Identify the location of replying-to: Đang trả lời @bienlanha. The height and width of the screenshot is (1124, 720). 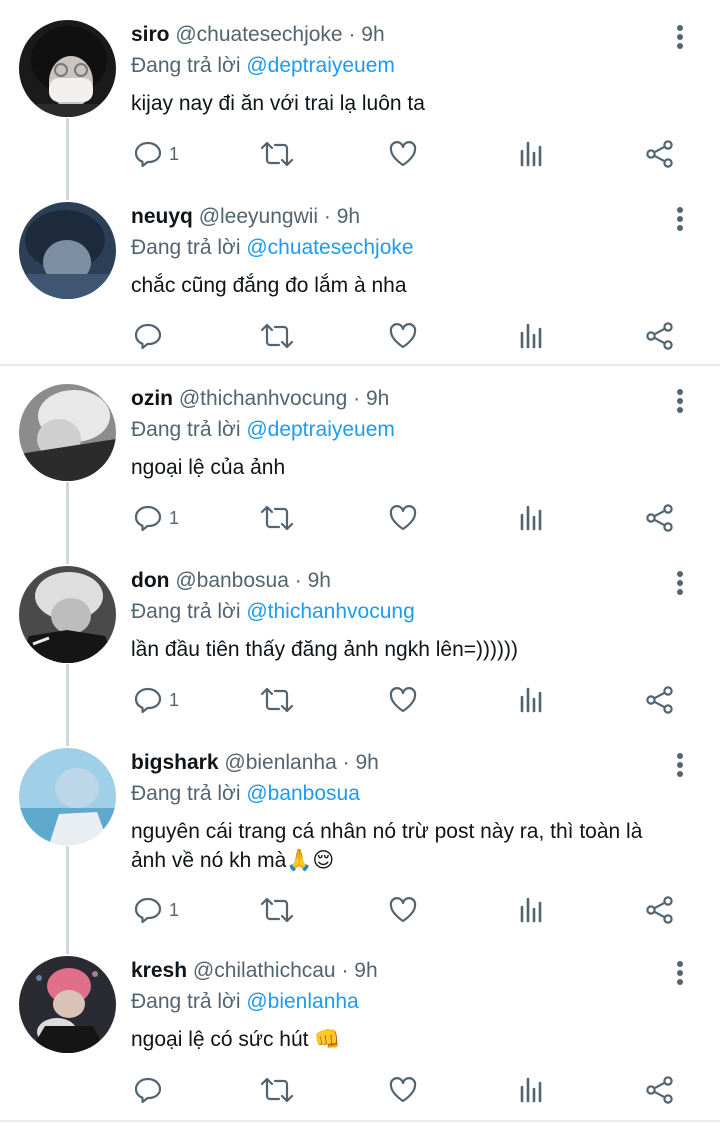
(245, 1002).